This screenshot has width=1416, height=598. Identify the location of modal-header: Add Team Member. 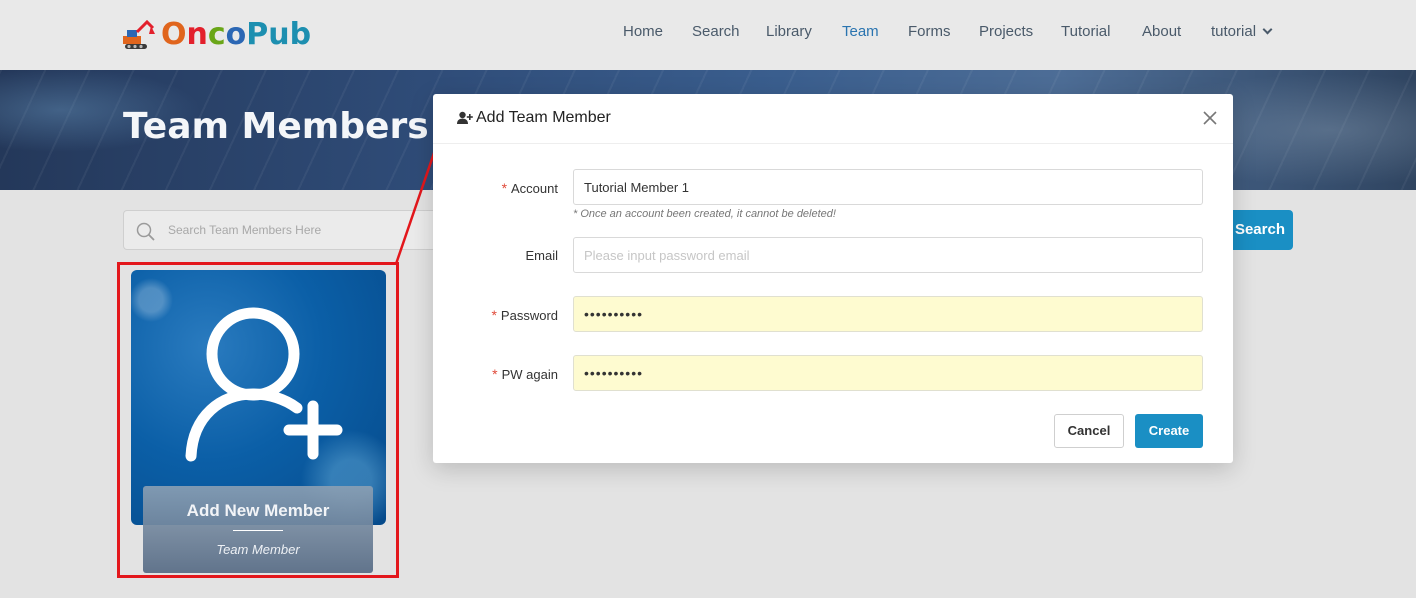
(833, 119).